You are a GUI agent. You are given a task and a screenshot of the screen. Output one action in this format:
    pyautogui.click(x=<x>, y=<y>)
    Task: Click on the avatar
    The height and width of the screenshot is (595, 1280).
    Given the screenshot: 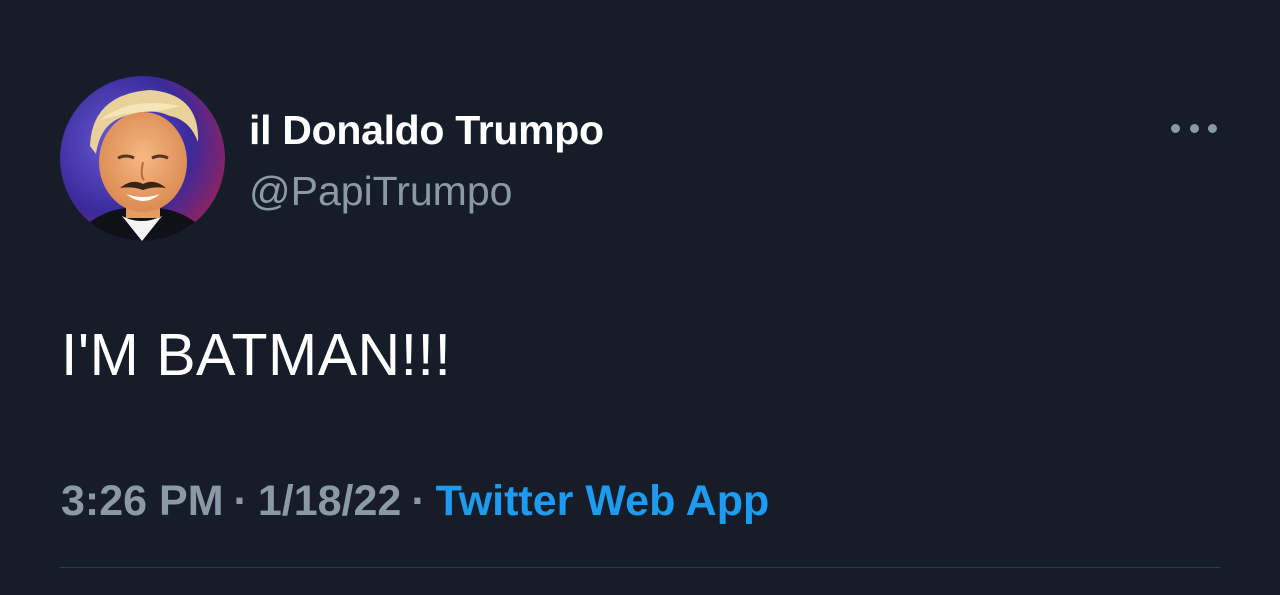 What is the action you would take?
    pyautogui.click(x=142, y=158)
    